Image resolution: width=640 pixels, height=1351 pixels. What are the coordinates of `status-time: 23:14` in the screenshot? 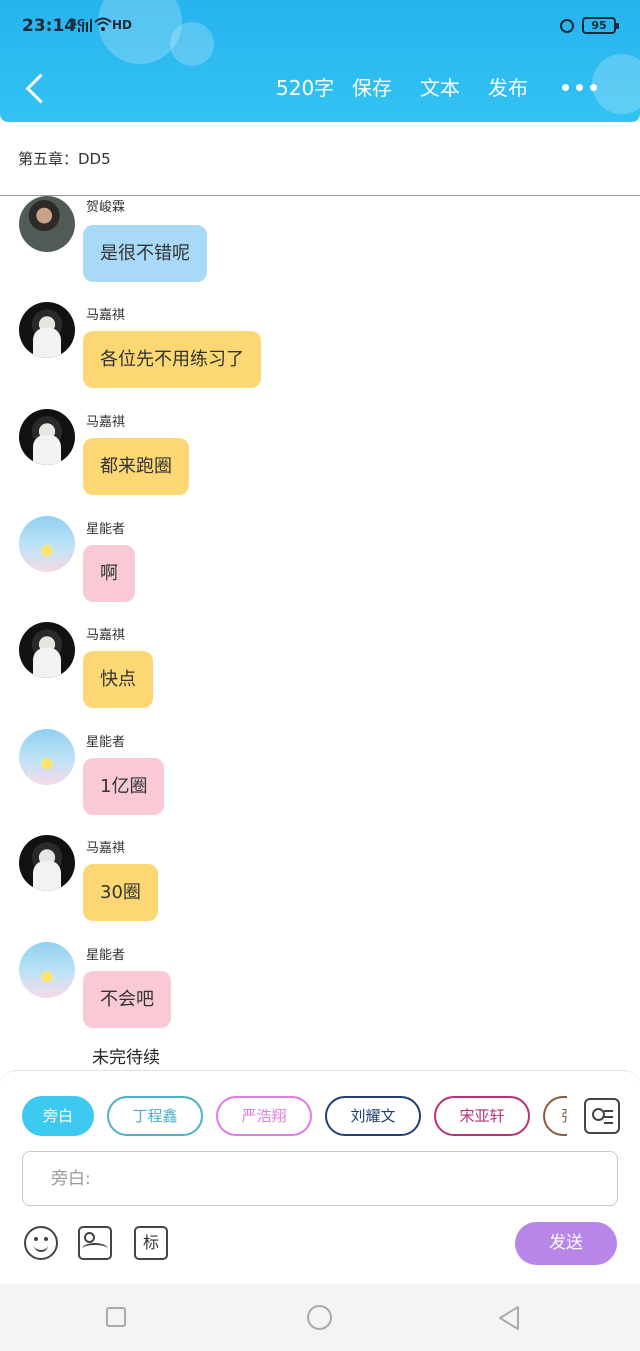 It's located at (49, 26).